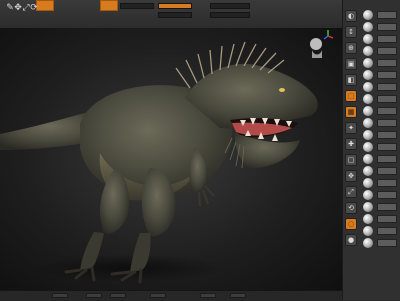 This screenshot has width=400, height=301. Describe the element at coordinates (230, 6) in the screenshot. I see `focal-shift-slider` at that location.